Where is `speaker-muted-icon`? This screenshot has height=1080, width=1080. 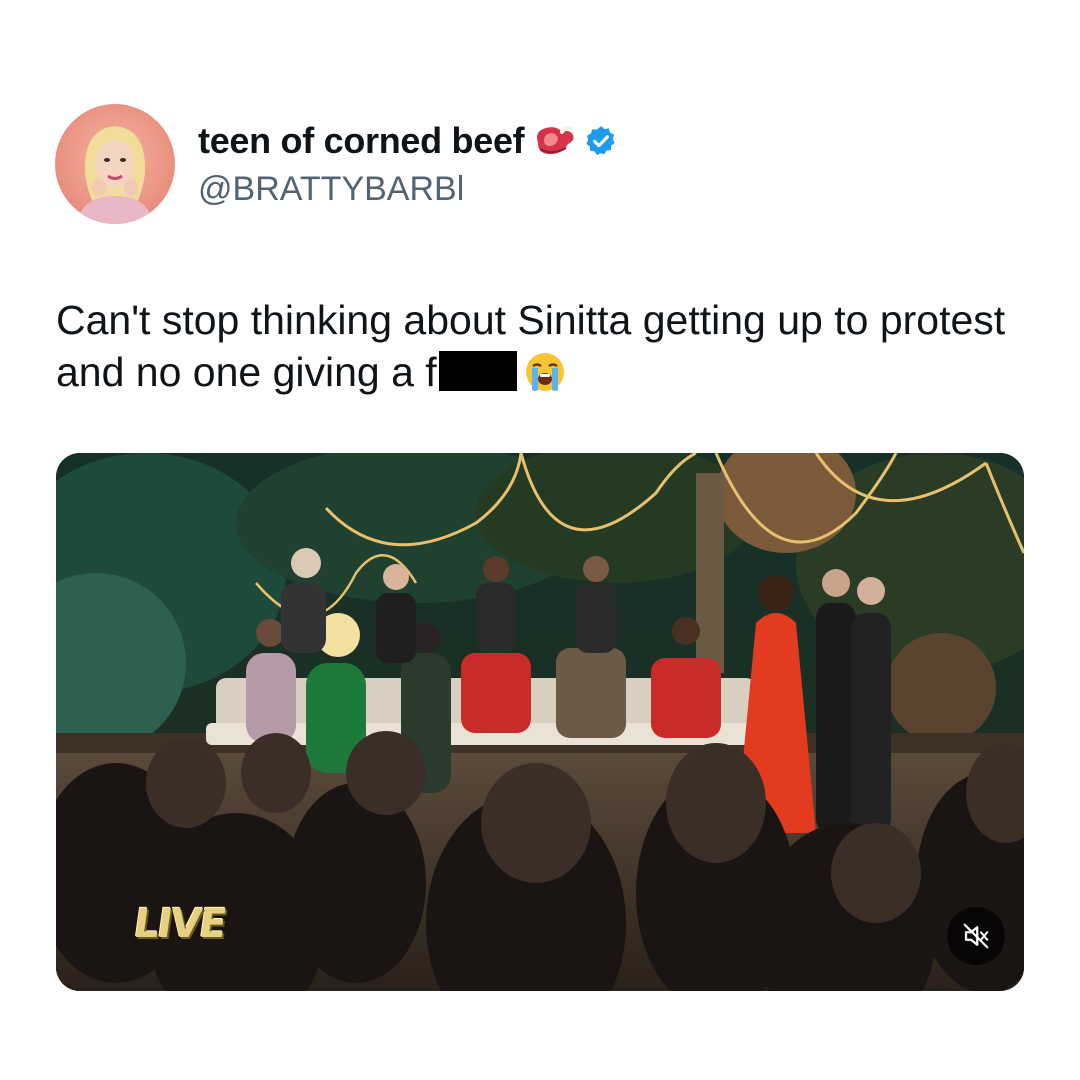
speaker-muted-icon is located at coordinates (976, 936).